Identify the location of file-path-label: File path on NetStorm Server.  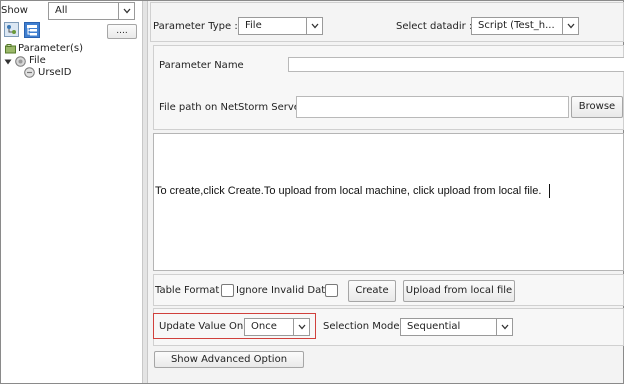
(232, 107).